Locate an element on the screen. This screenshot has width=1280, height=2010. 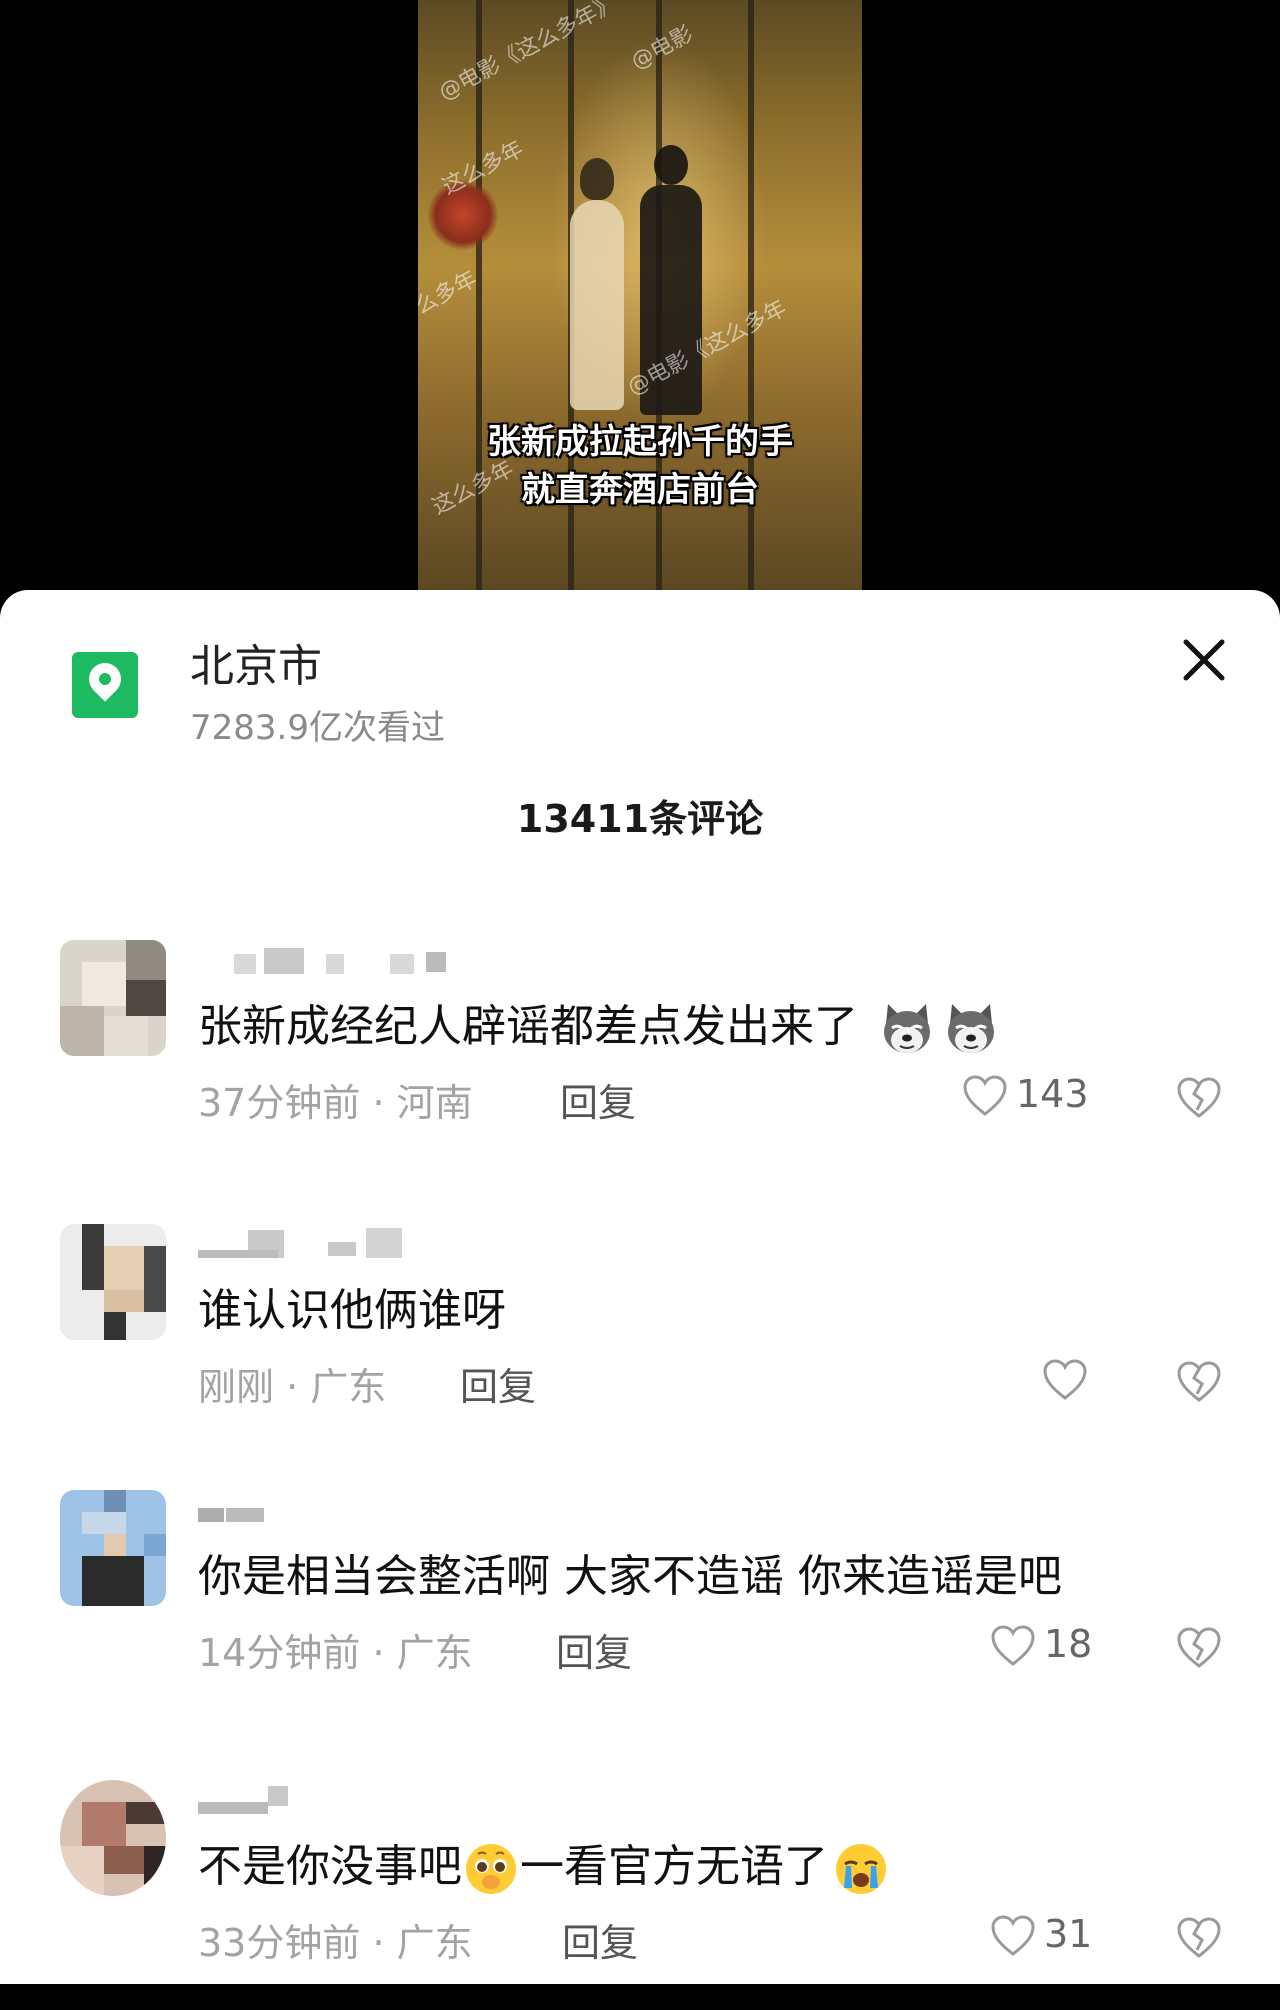
comment-text: 你是相当会整活啊 大家不造谣 你来造谣是吧 is located at coordinates (630, 1576).